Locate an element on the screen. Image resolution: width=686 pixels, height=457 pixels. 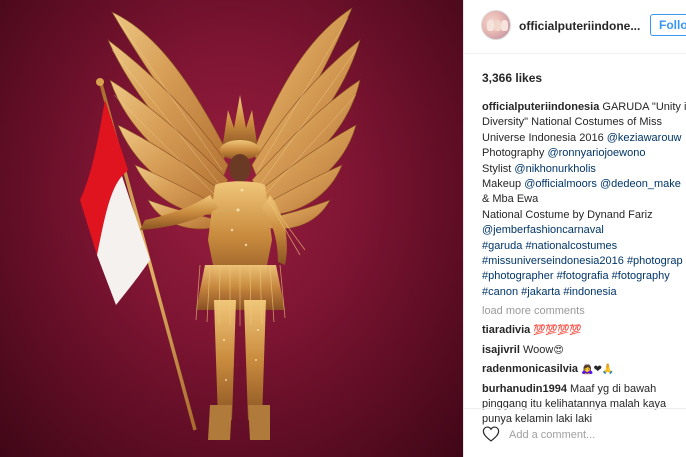
profile-avatar is located at coordinates (496, 25).